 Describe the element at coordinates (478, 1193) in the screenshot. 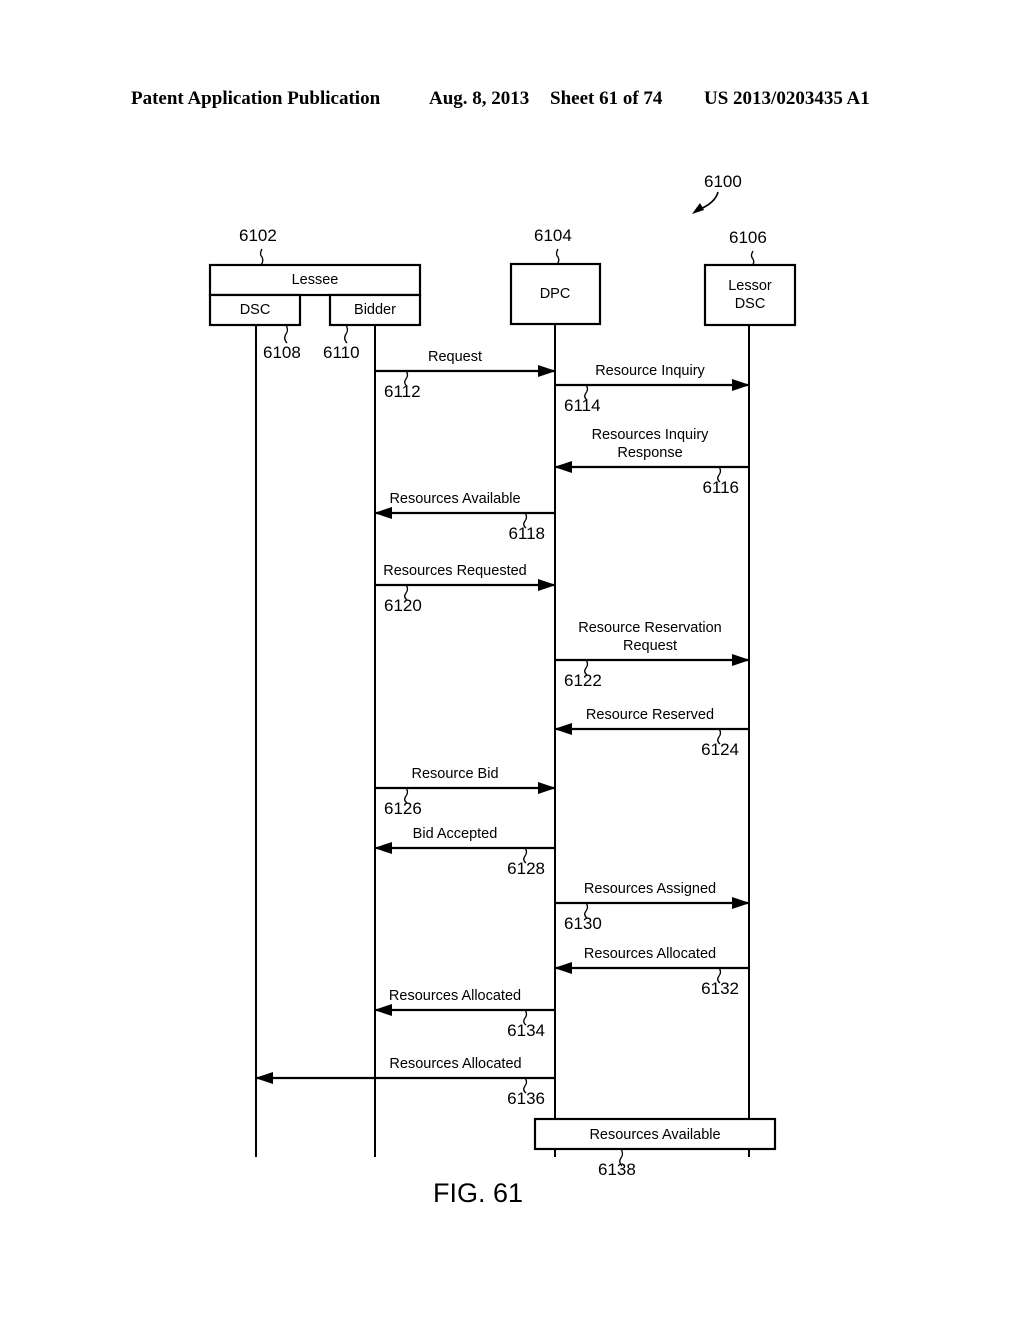

I see `figure-label: FIG. 61` at that location.